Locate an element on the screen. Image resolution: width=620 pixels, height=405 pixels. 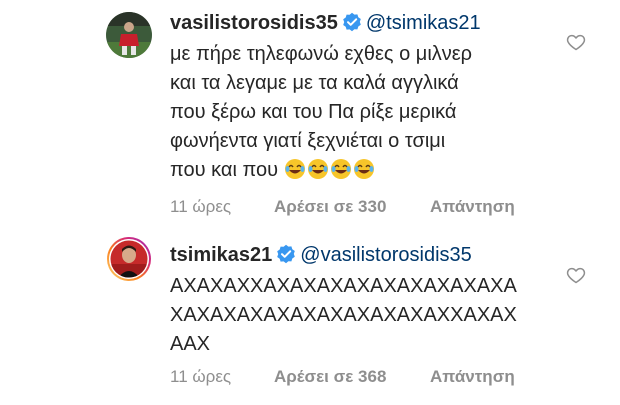
comment-mention-link: @vasilistorosidis35 is located at coordinates (385, 255).